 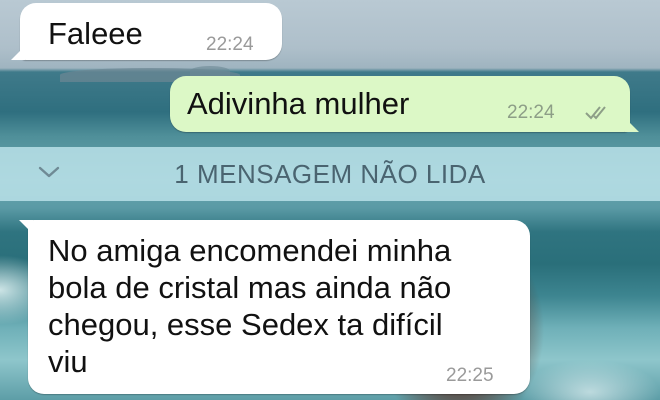 I want to click on chevron-down-icon, so click(x=49, y=172).